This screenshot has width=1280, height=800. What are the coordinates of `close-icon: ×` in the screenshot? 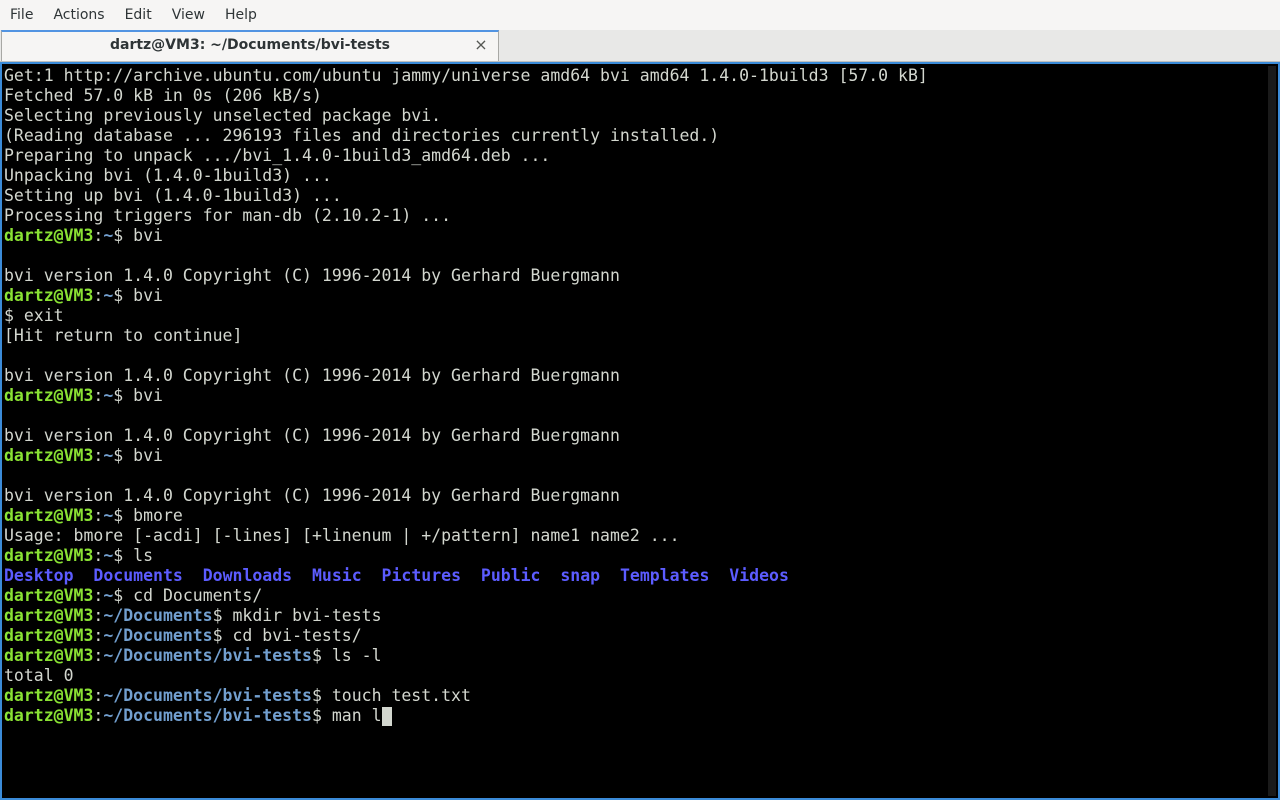 It's located at (481, 45).